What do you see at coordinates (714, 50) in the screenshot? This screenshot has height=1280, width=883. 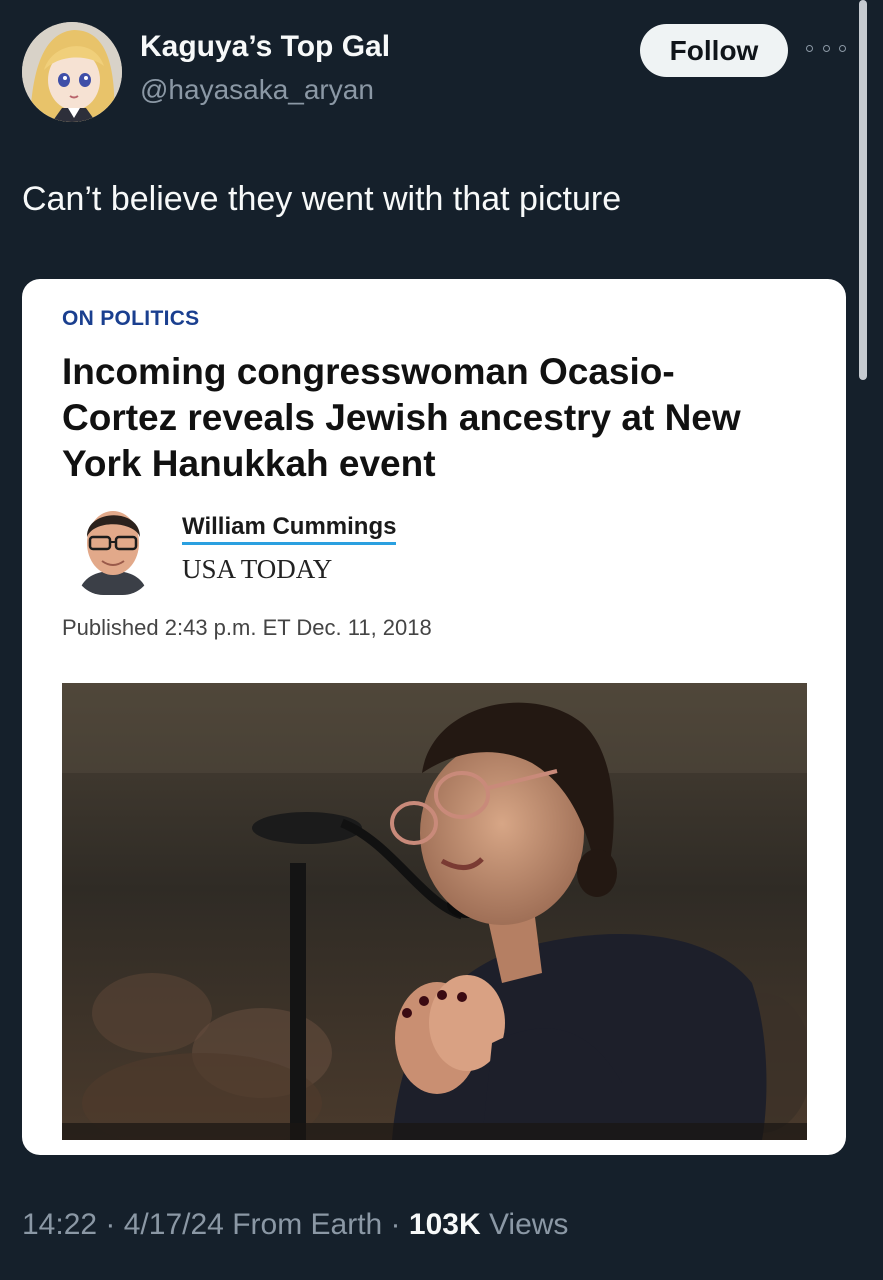 I see `follow-button: Follow` at bounding box center [714, 50].